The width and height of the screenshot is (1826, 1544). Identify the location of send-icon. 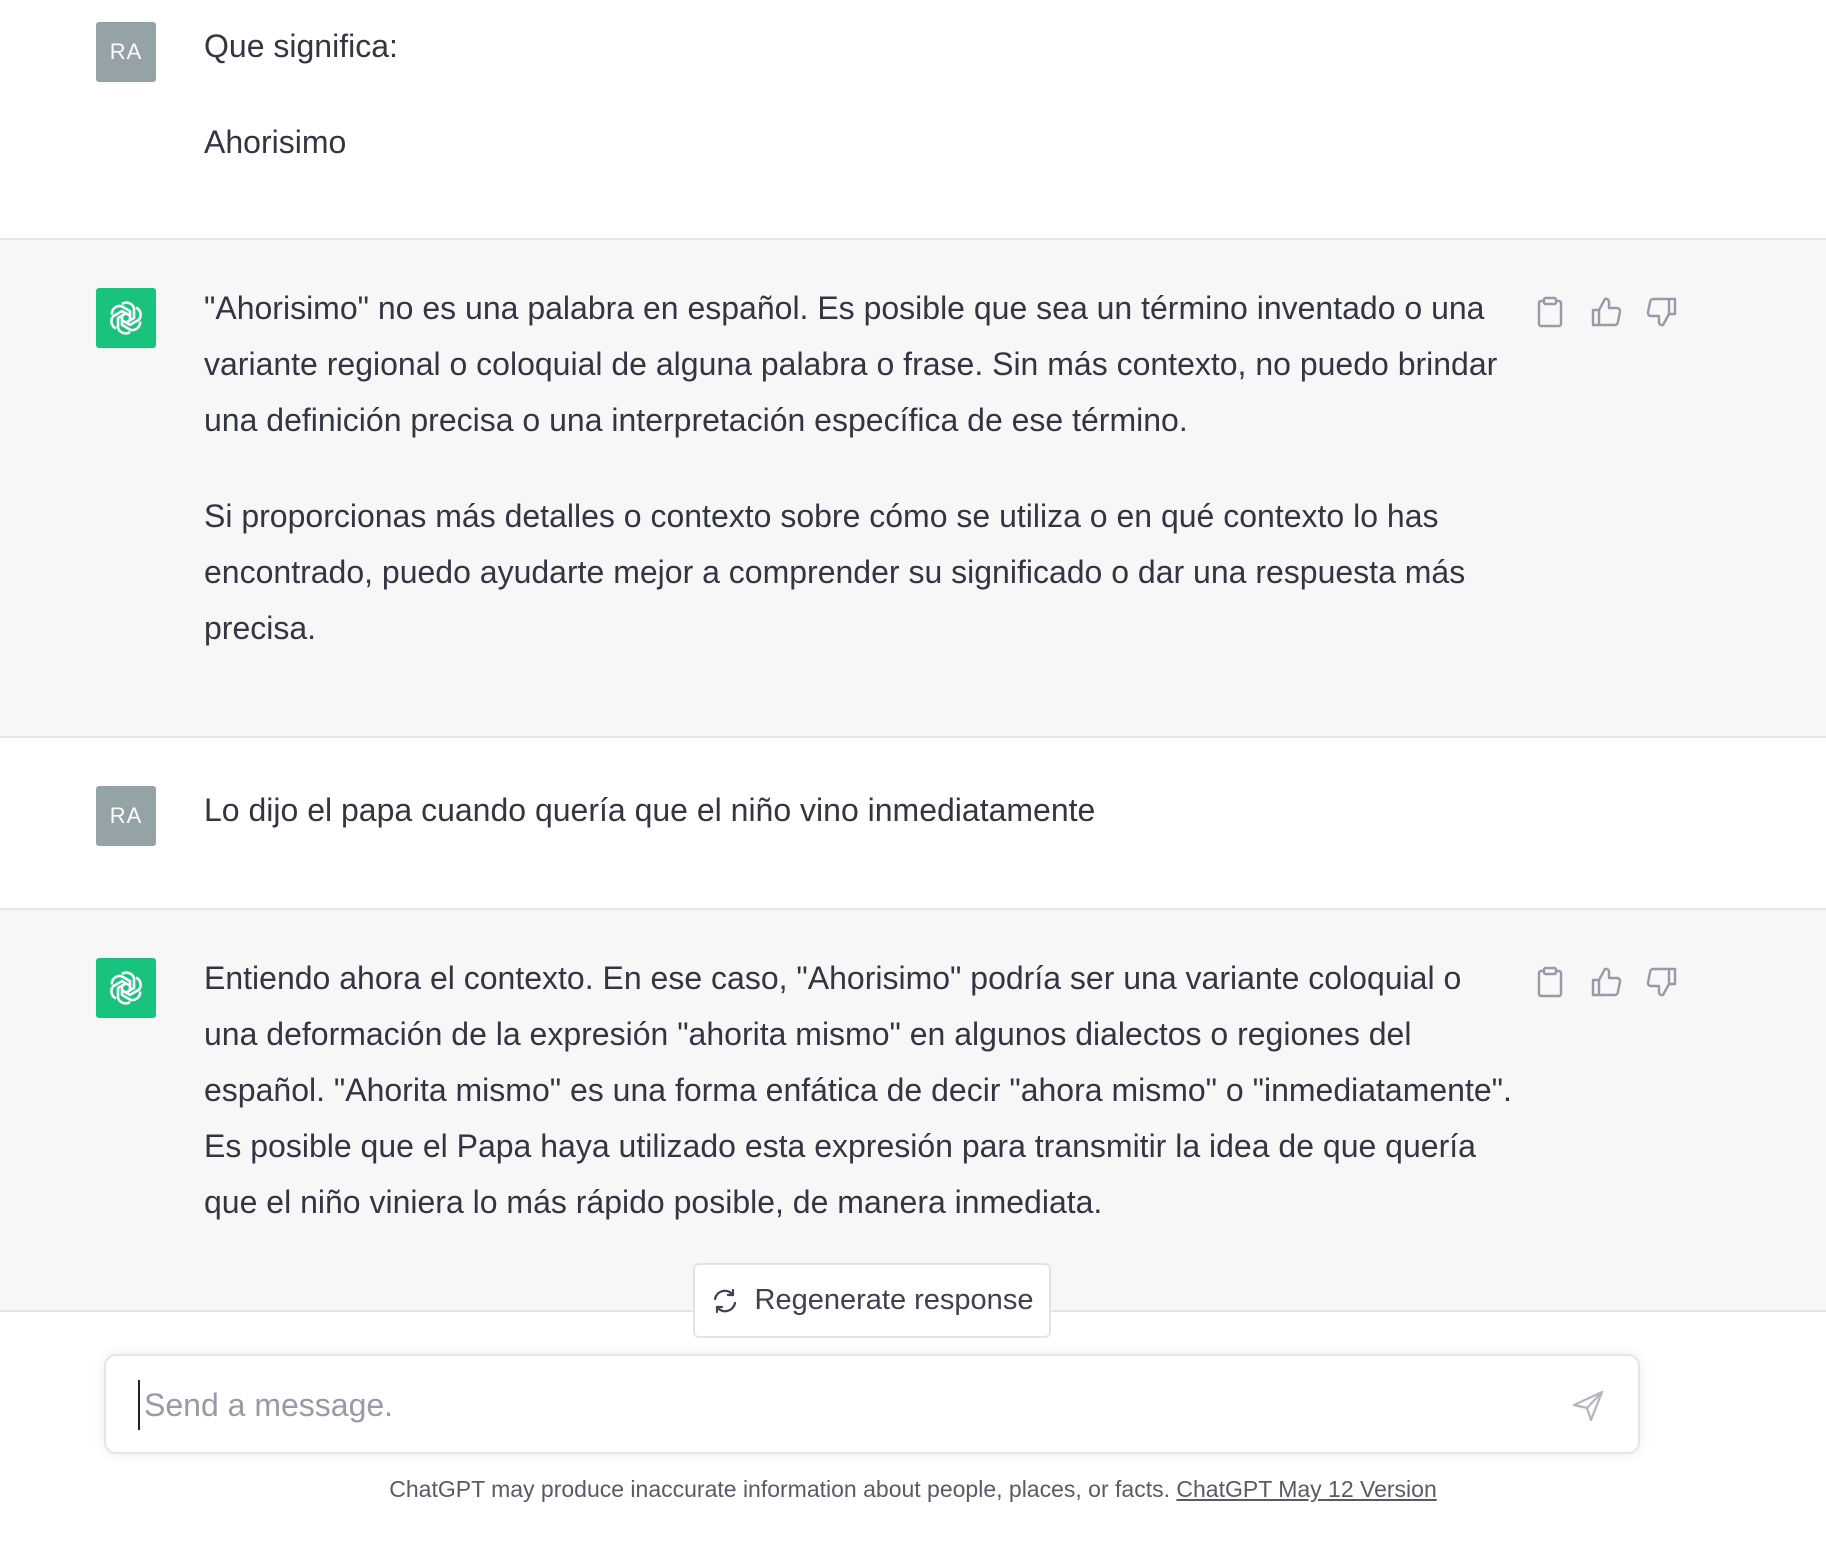
(1588, 1406).